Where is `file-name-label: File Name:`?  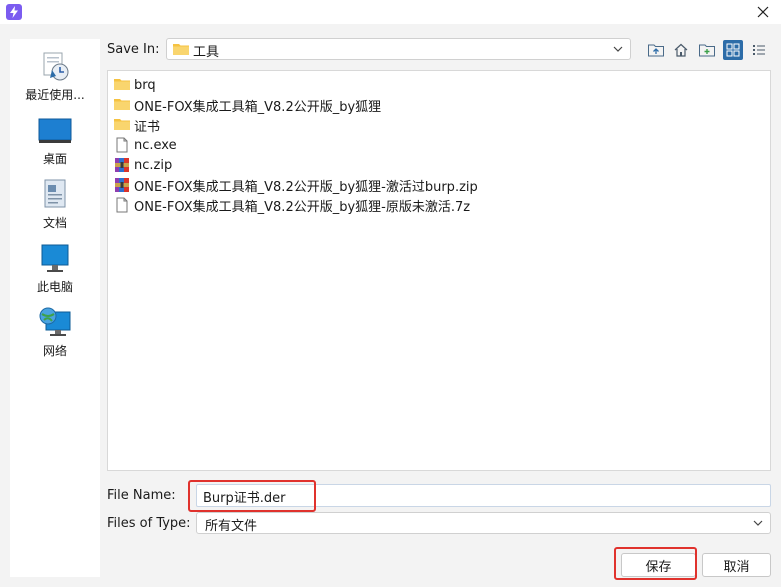 file-name-label: File Name: is located at coordinates (141, 495).